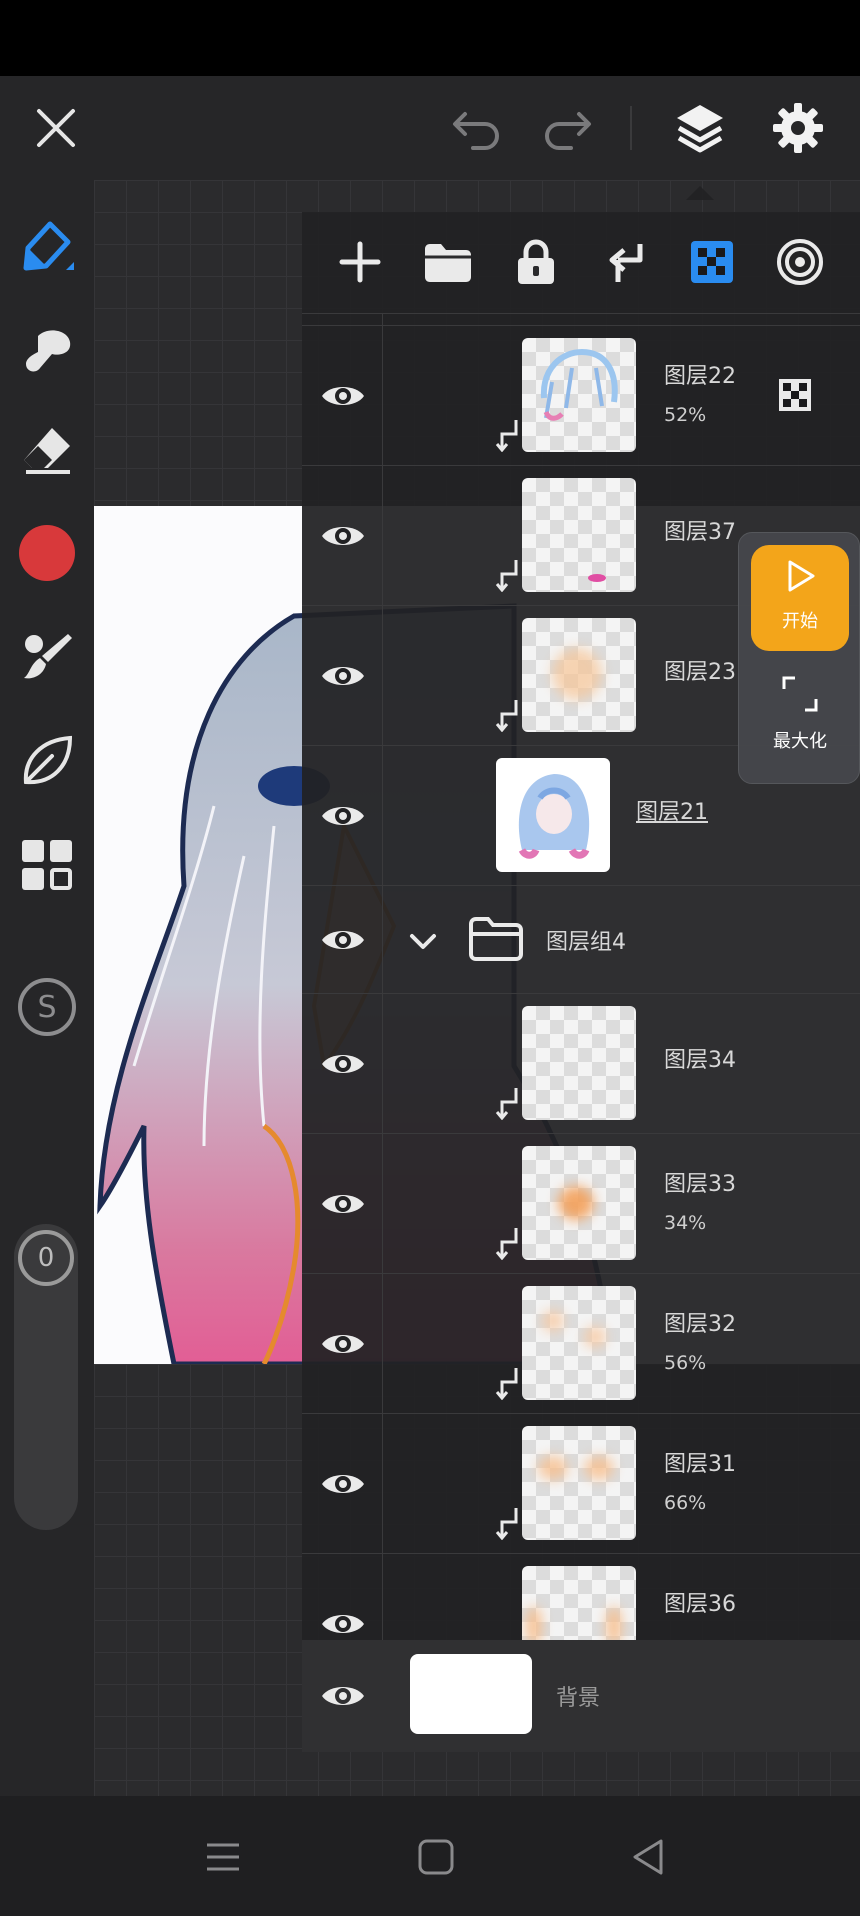  Describe the element at coordinates (700, 1604) in the screenshot. I see `layer-name: 图层36` at that location.